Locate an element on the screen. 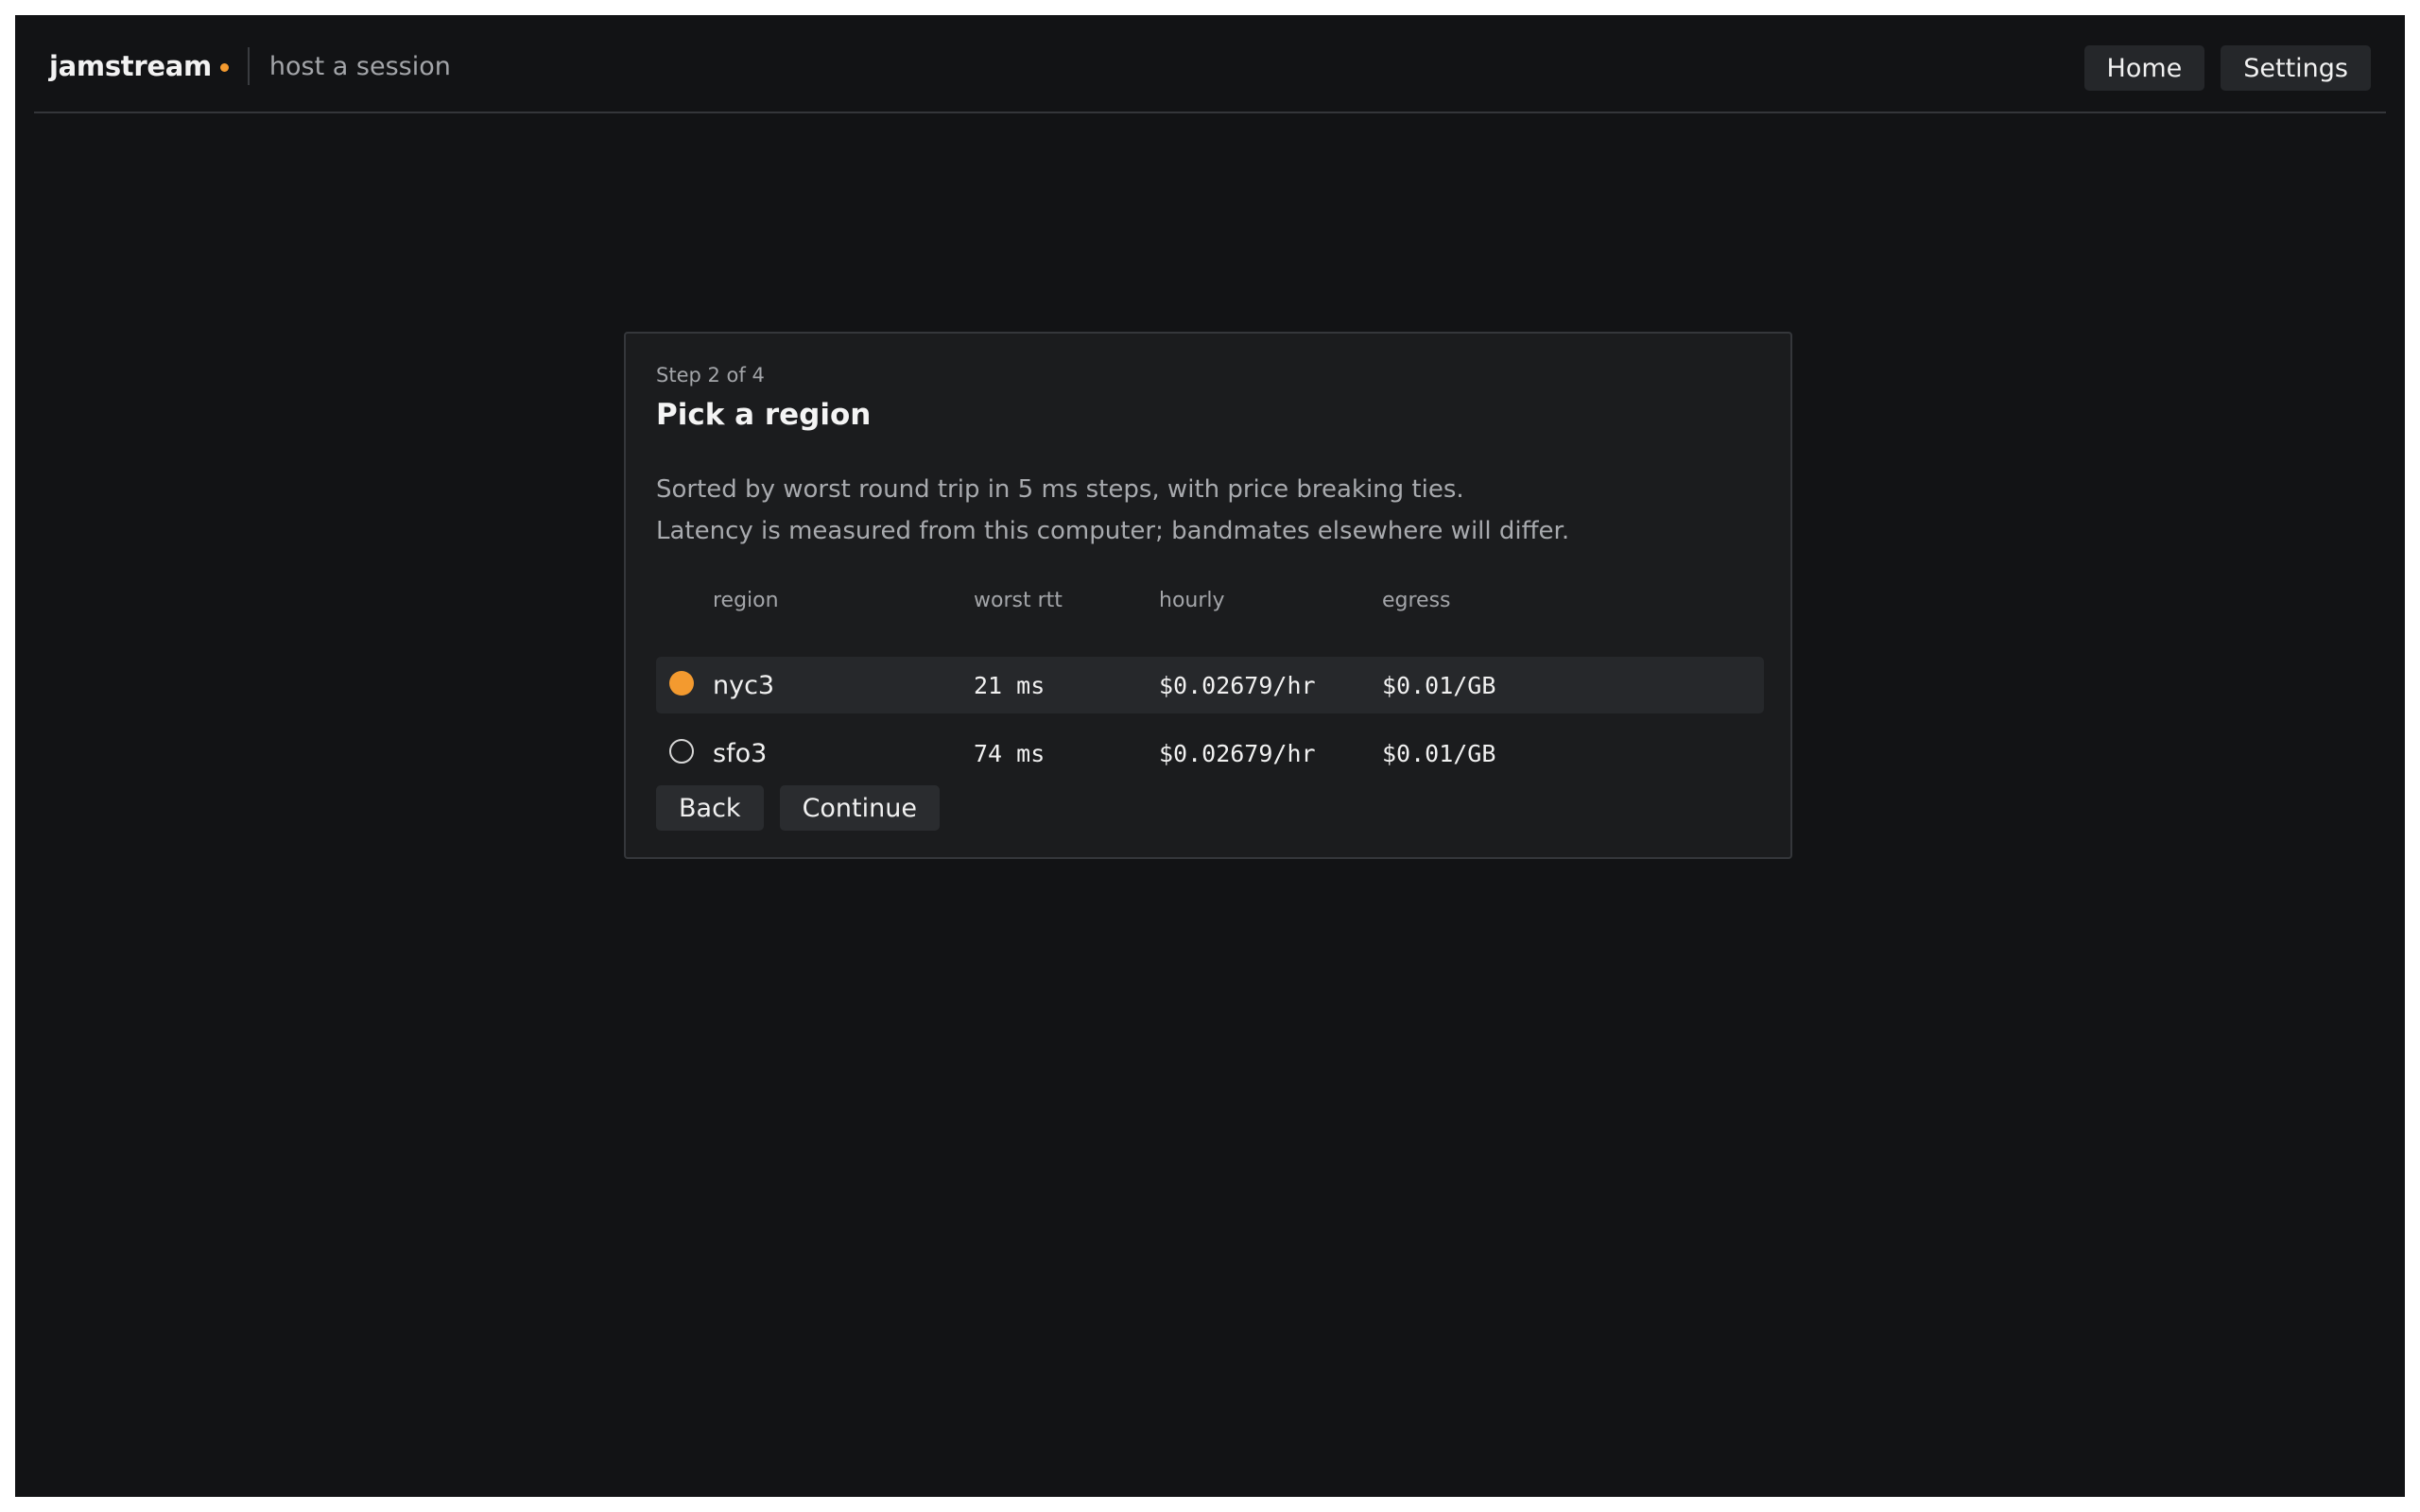 The width and height of the screenshot is (2420, 1512). settings-button: Settings is located at coordinates (2296, 68).